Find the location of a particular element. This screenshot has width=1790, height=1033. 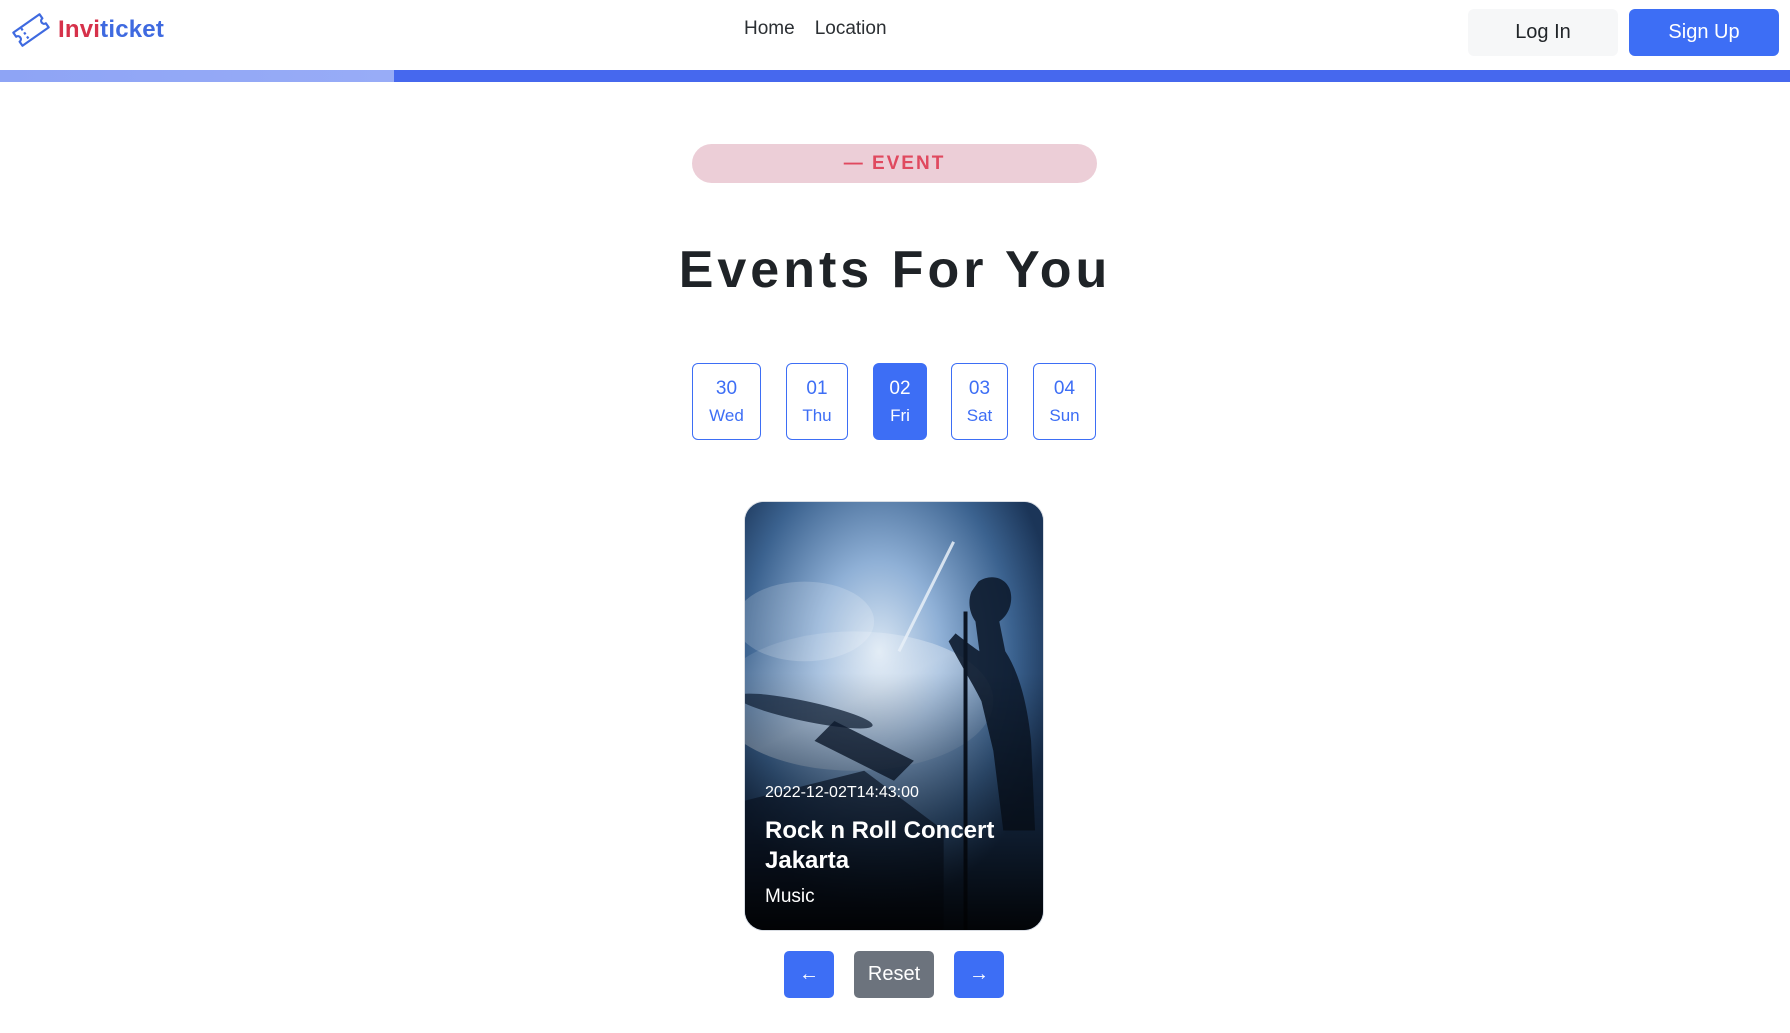

date-number: 01 is located at coordinates (817, 388).